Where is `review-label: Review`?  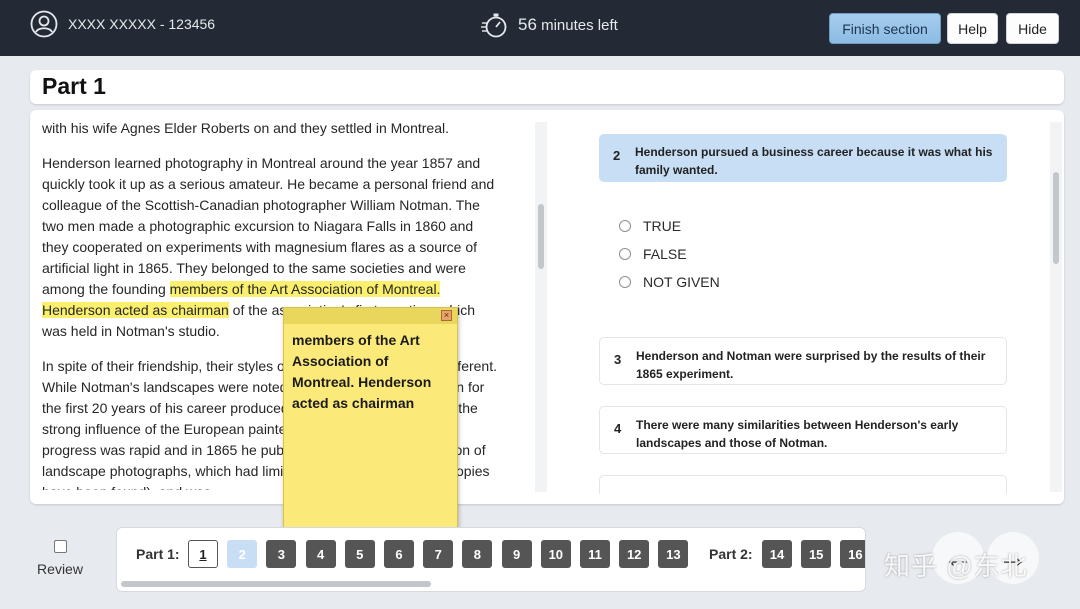
review-label: Review is located at coordinates (60, 569).